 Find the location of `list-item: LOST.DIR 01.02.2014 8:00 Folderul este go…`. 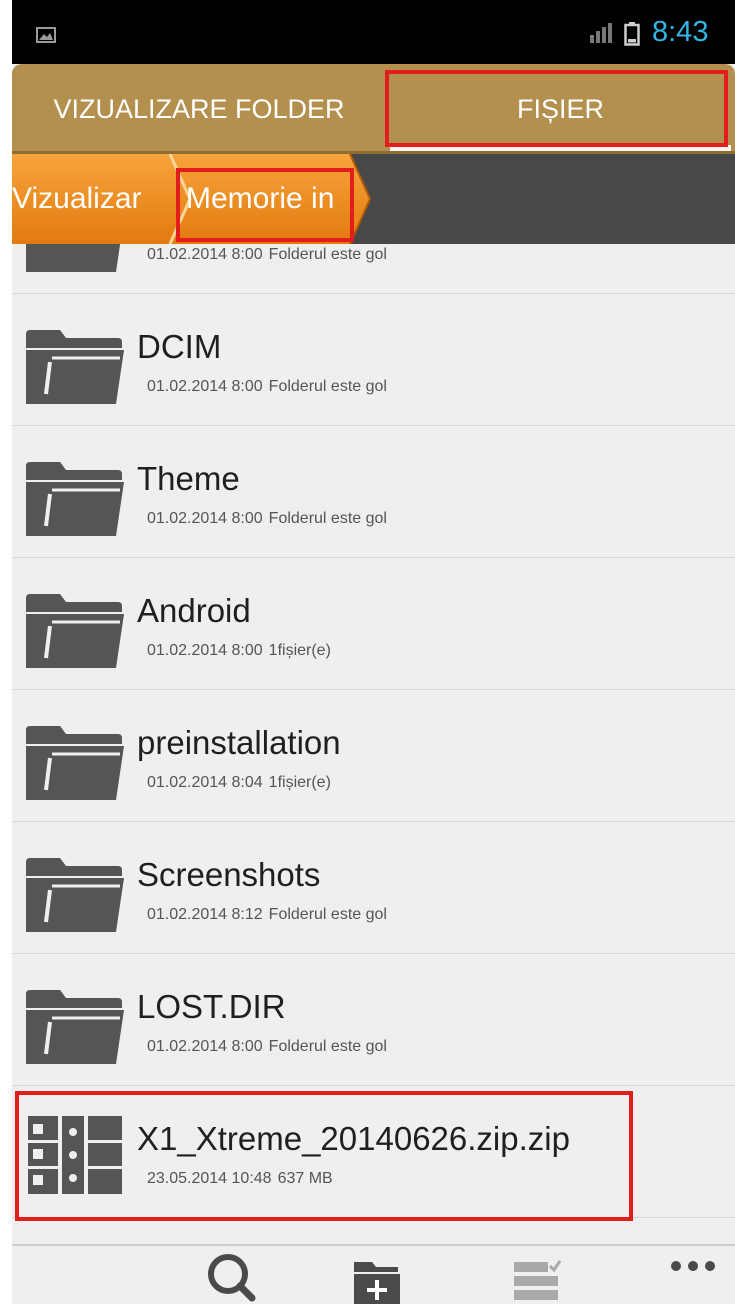

list-item: LOST.DIR 01.02.2014 8:00 Folderul este go… is located at coordinates (373, 1020).